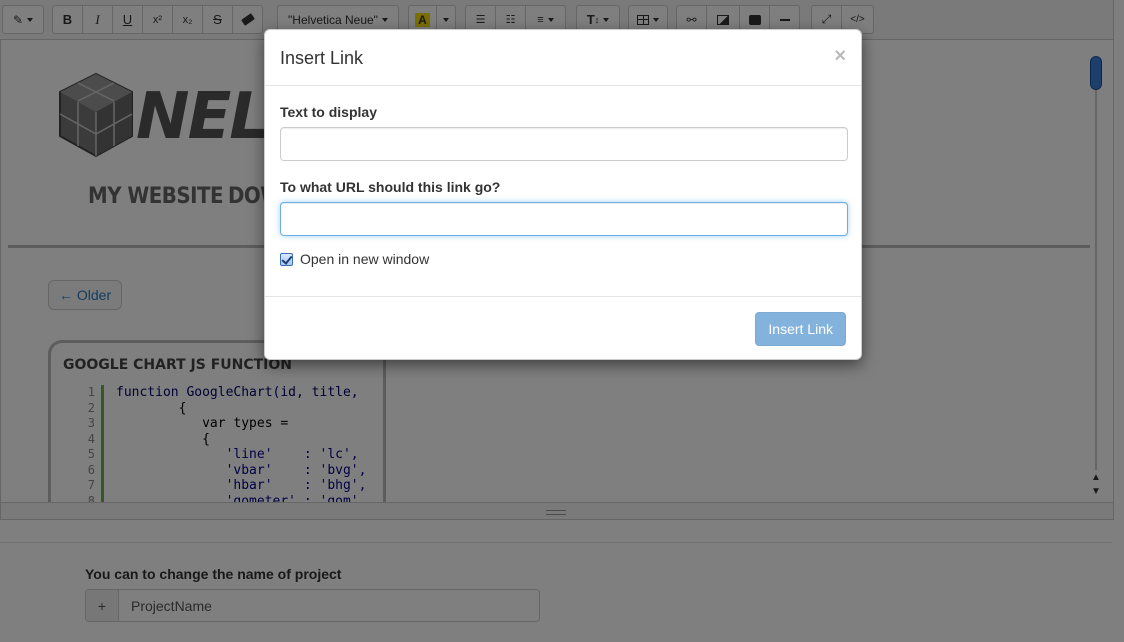 The image size is (1124, 642). What do you see at coordinates (800, 329) in the screenshot?
I see `insert-link-button: Insert Link` at bounding box center [800, 329].